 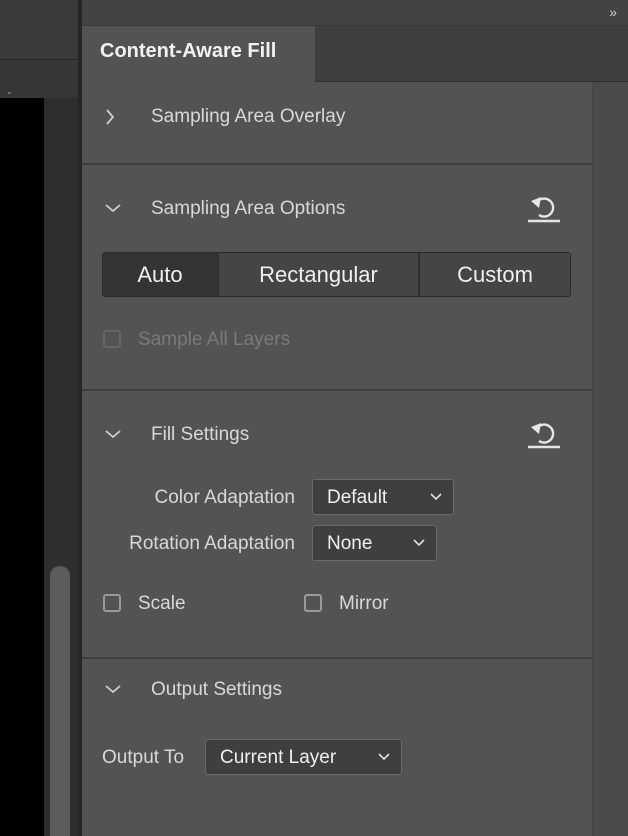 What do you see at coordinates (39, 79) in the screenshot?
I see `ruler` at bounding box center [39, 79].